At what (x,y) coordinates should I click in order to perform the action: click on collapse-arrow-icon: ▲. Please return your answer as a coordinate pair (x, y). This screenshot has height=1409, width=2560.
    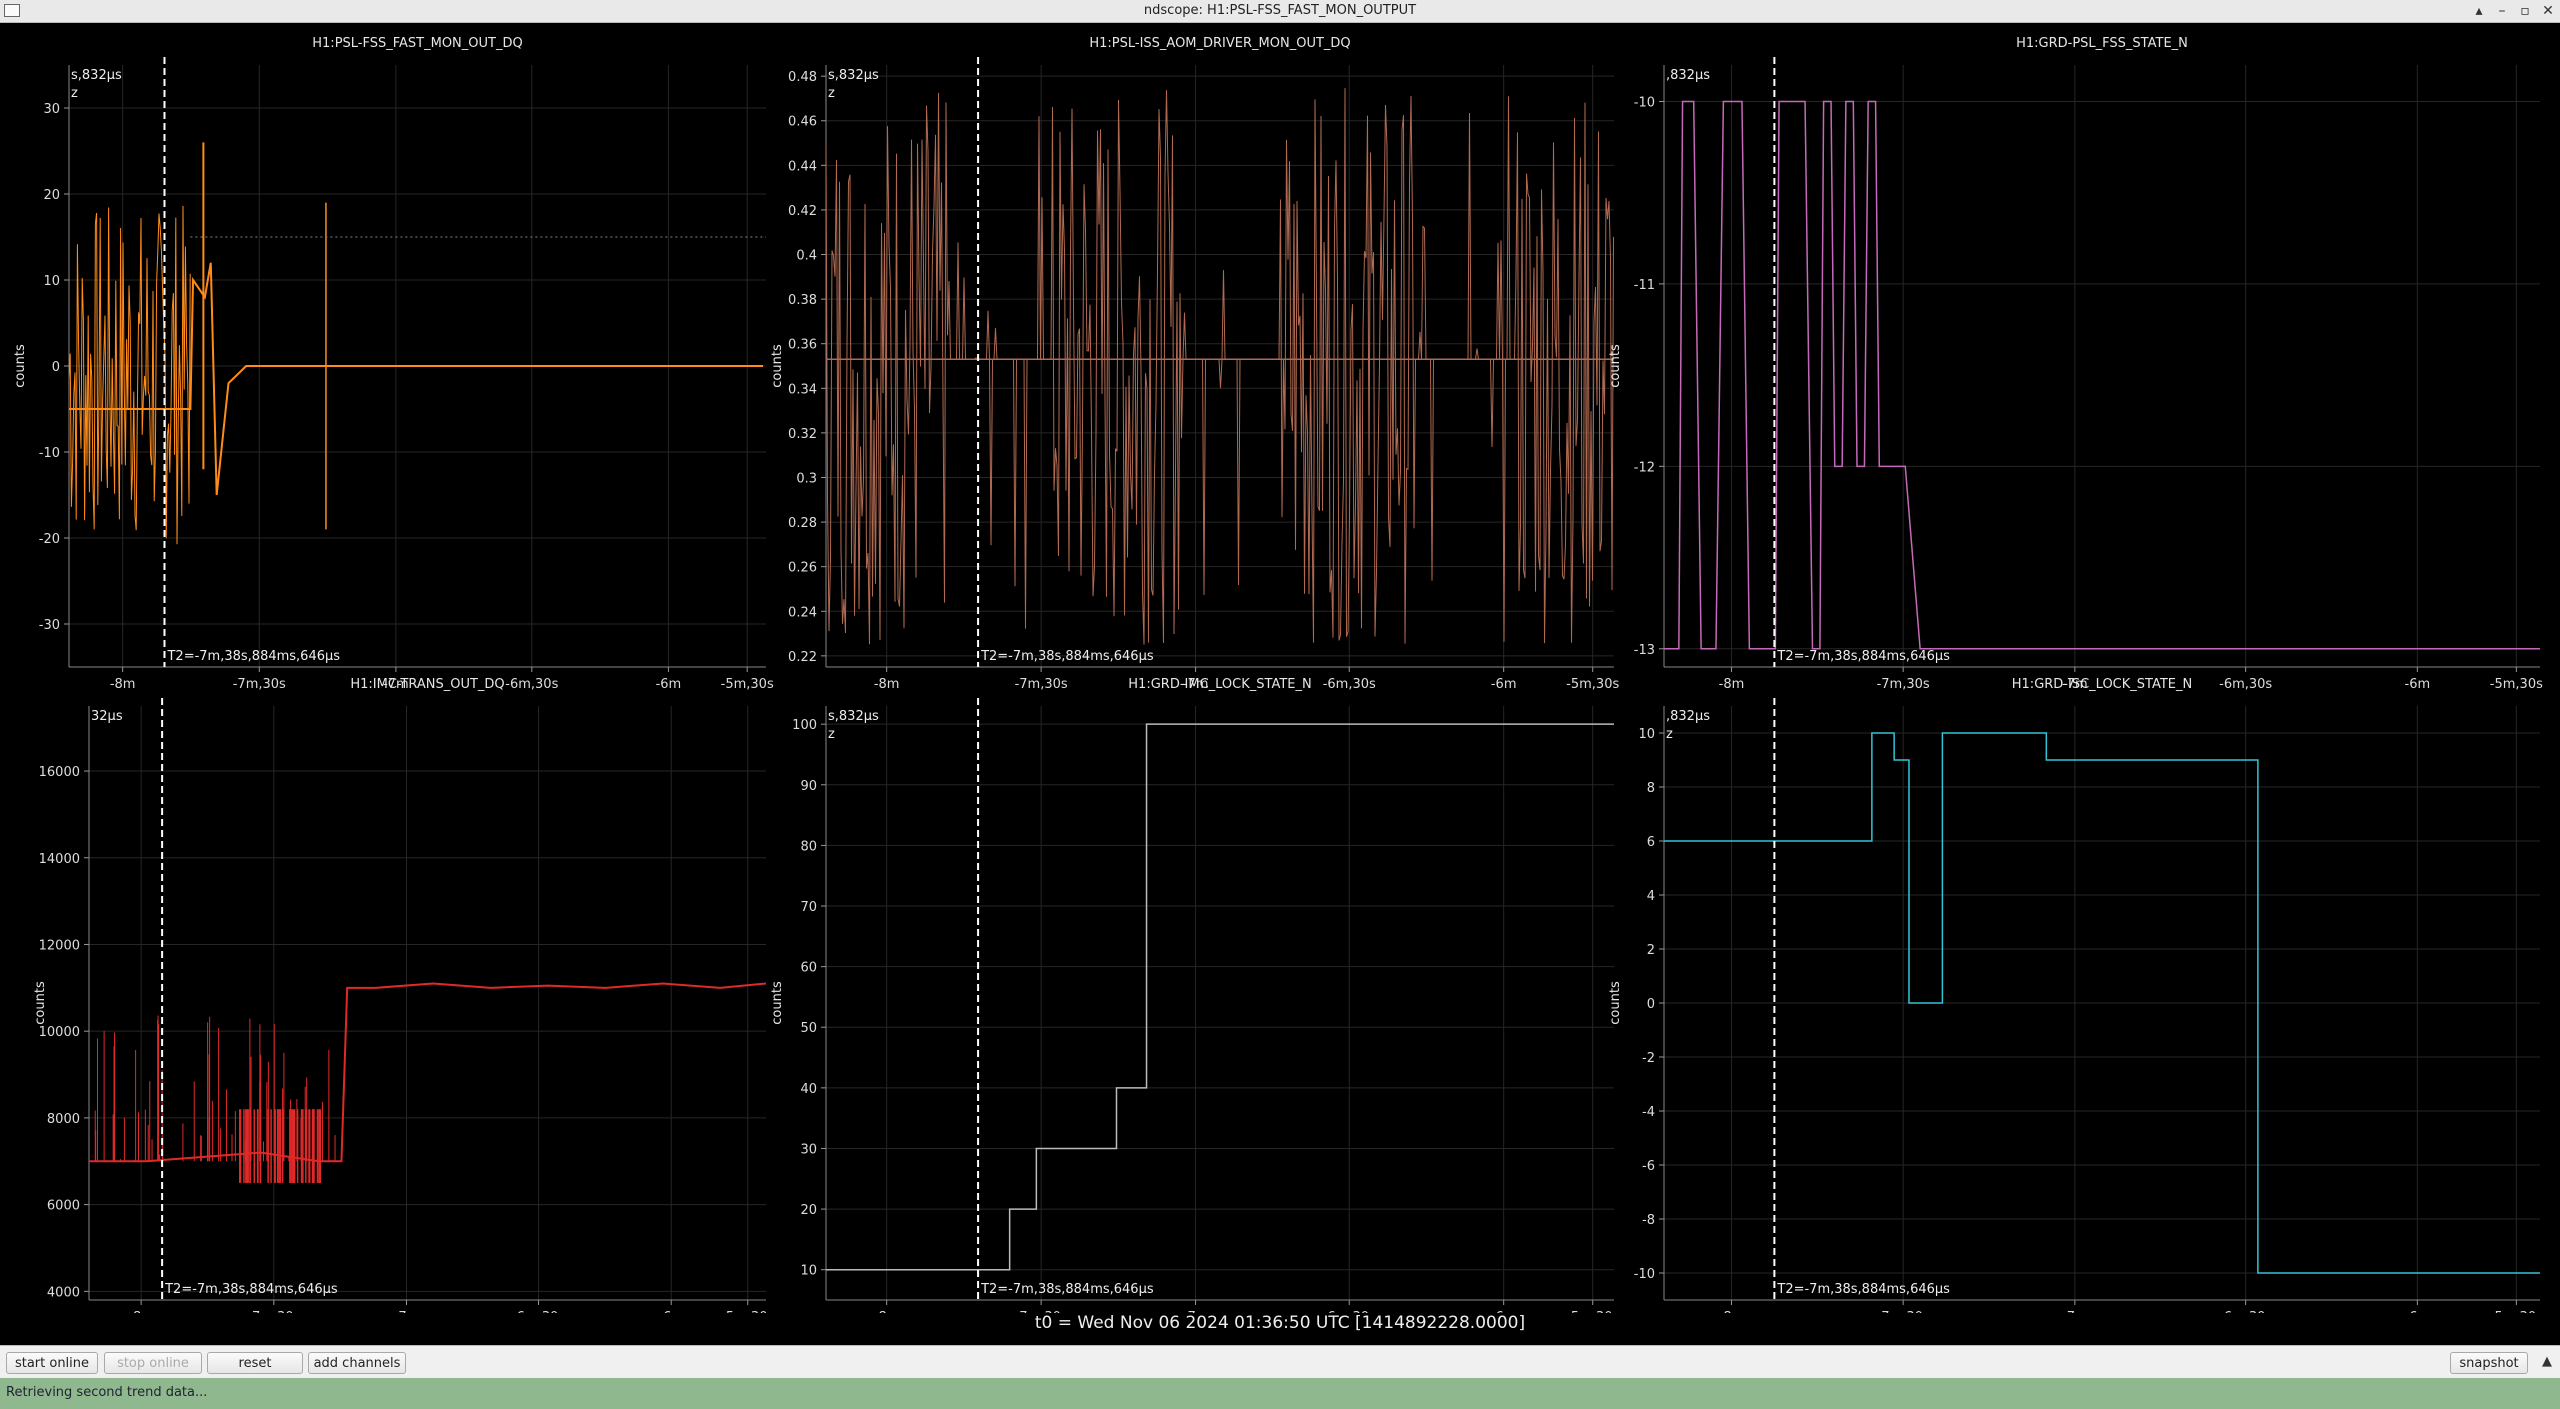
    Looking at the image, I should click on (2547, 1361).